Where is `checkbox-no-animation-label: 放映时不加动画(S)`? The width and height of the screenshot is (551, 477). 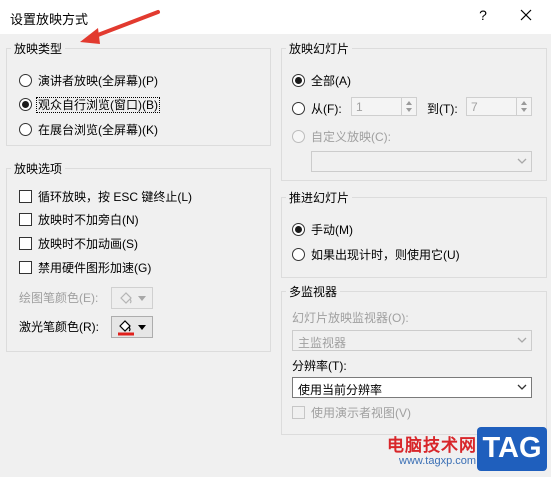 checkbox-no-animation-label: 放映时不加动画(S) is located at coordinates (88, 244).